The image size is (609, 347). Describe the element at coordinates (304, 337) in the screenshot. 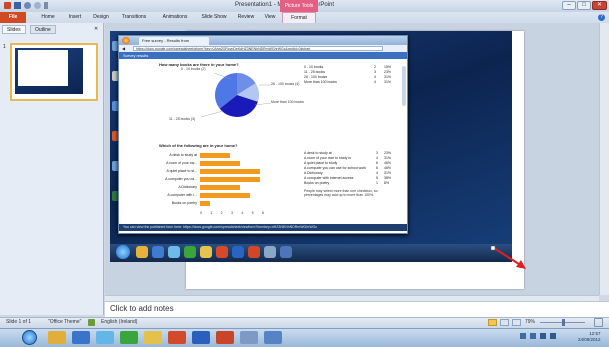

I see `windows-taskbar` at that location.